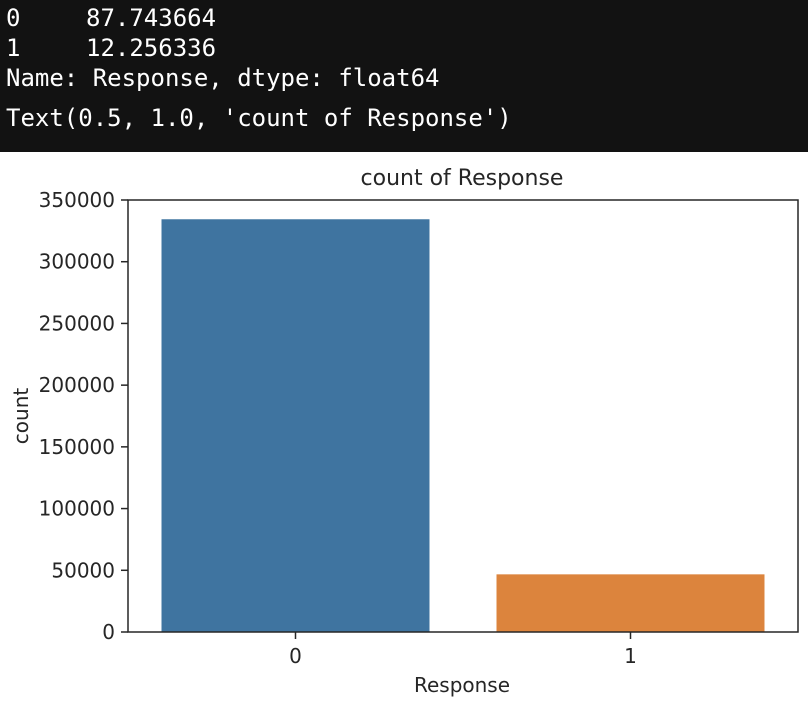  Describe the element at coordinates (295, 656) in the screenshot. I see `x-tick-label: 0` at that location.